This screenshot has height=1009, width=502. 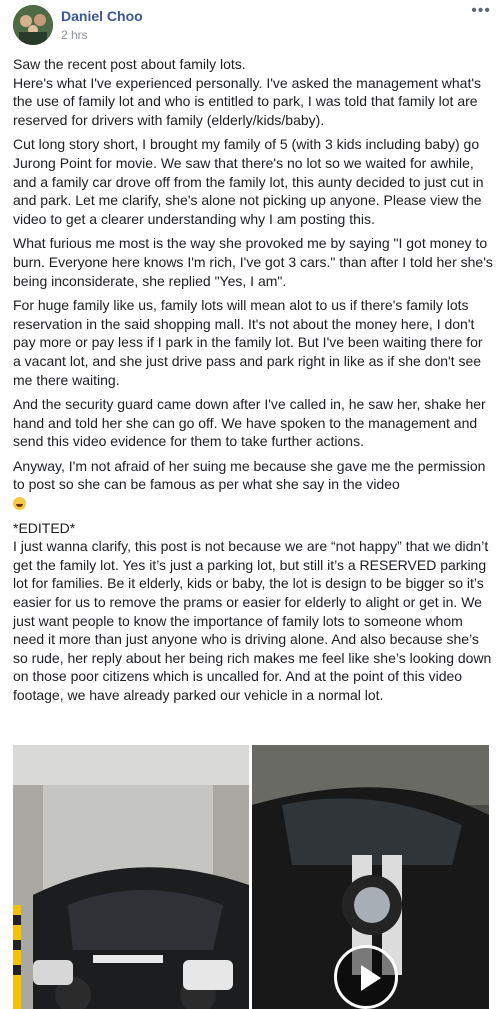 What do you see at coordinates (370, 877) in the screenshot?
I see `car-video-thumbnail` at bounding box center [370, 877].